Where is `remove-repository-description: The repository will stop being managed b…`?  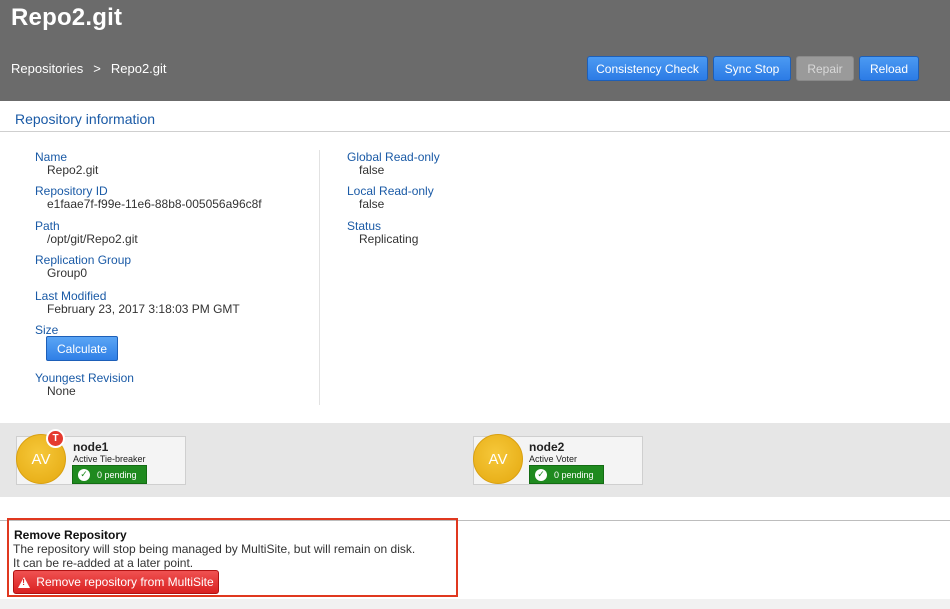
remove-repository-description: The repository will stop being managed b… is located at coordinates (214, 549).